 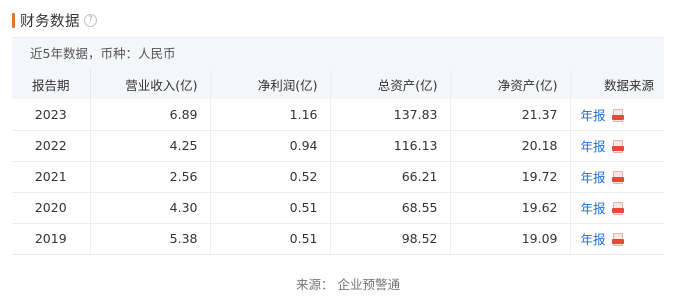 I want to click on cell-total-assets: 66.21, so click(x=390, y=177).